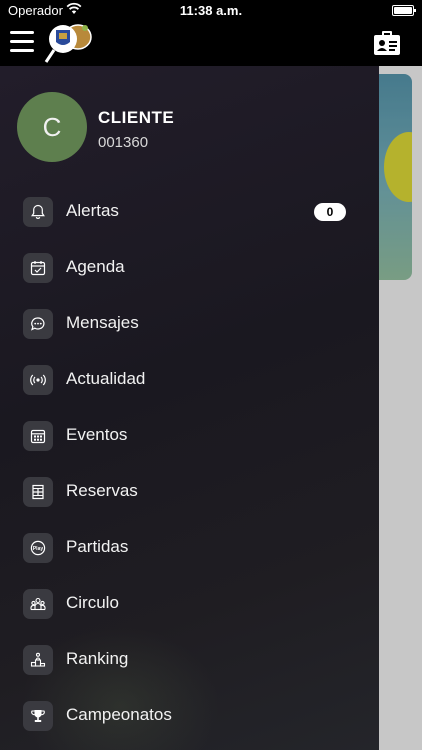 The height and width of the screenshot is (750, 422). I want to click on app-header, so click(211, 44).